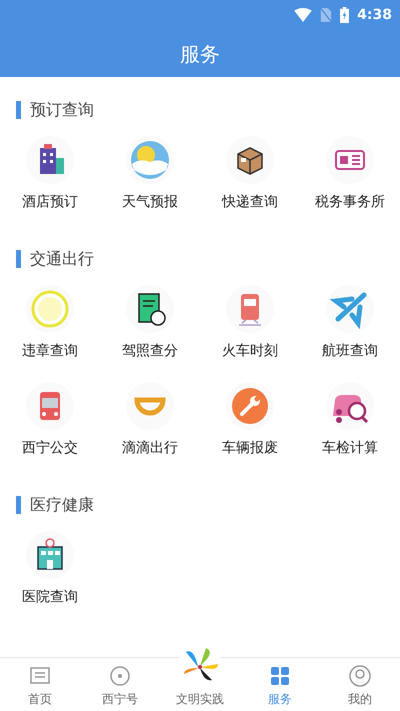 The width and height of the screenshot is (400, 711). I want to click on service-item: 车辆报废, so click(250, 420).